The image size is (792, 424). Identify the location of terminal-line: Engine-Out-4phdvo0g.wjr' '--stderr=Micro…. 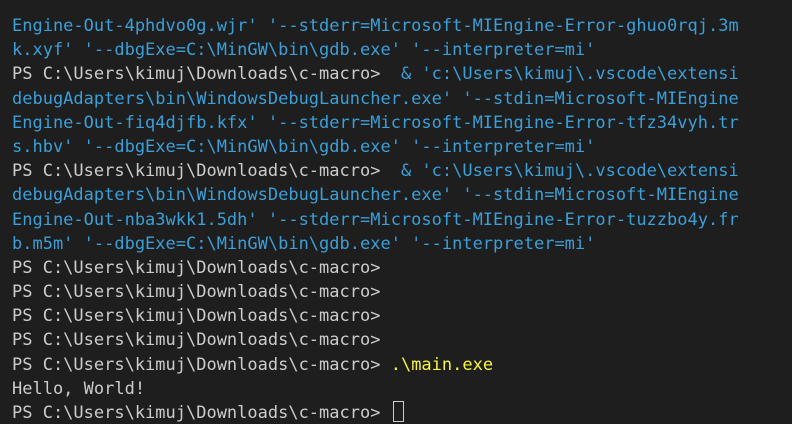
(375, 26).